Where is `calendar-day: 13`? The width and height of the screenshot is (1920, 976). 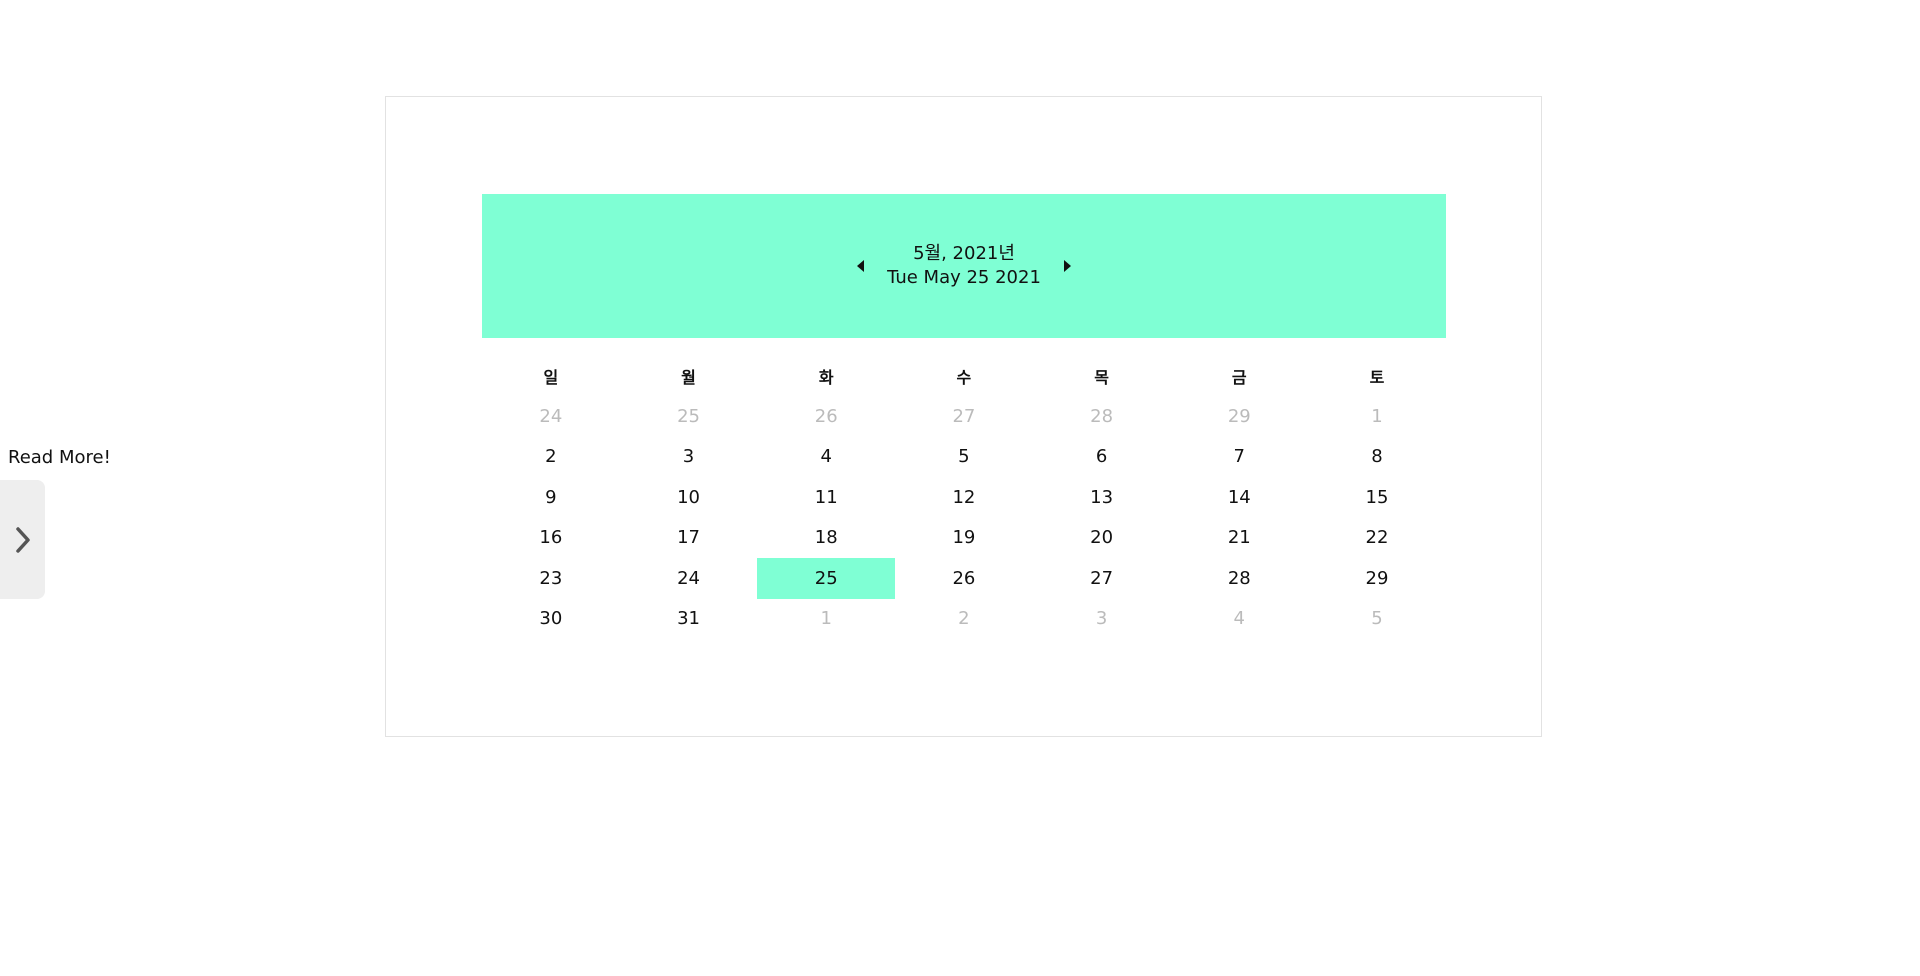
calendar-day: 13 is located at coordinates (1102, 497).